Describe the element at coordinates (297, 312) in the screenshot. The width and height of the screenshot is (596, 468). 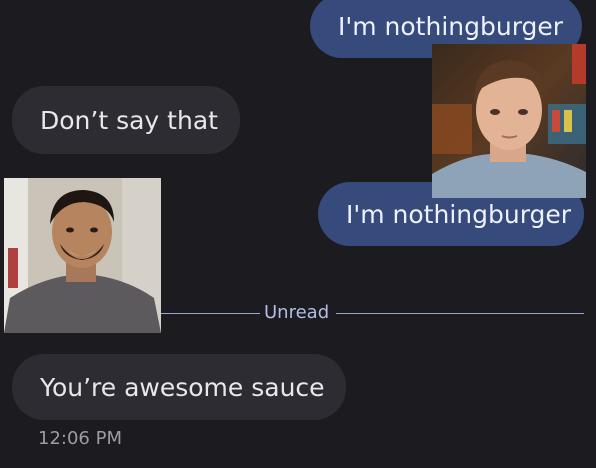
I see `unread-divider-label: Unread` at that location.